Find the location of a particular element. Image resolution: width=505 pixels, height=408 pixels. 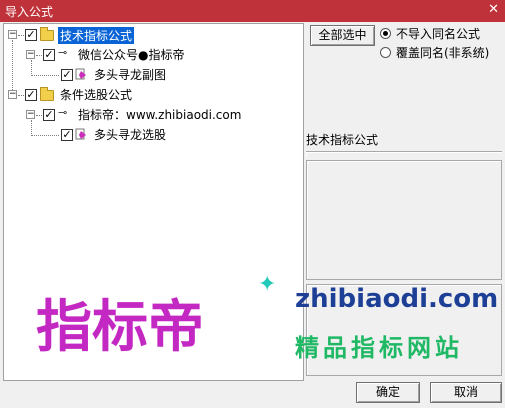

overwrite-radio is located at coordinates (385, 52).